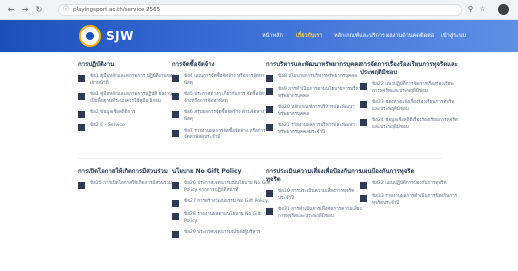 Image resolution: width=518 pixels, height=271 pixels. Describe the element at coordinates (207, 171) in the screenshot. I see `section-title: นโยบาย No Gift Policy` at that location.